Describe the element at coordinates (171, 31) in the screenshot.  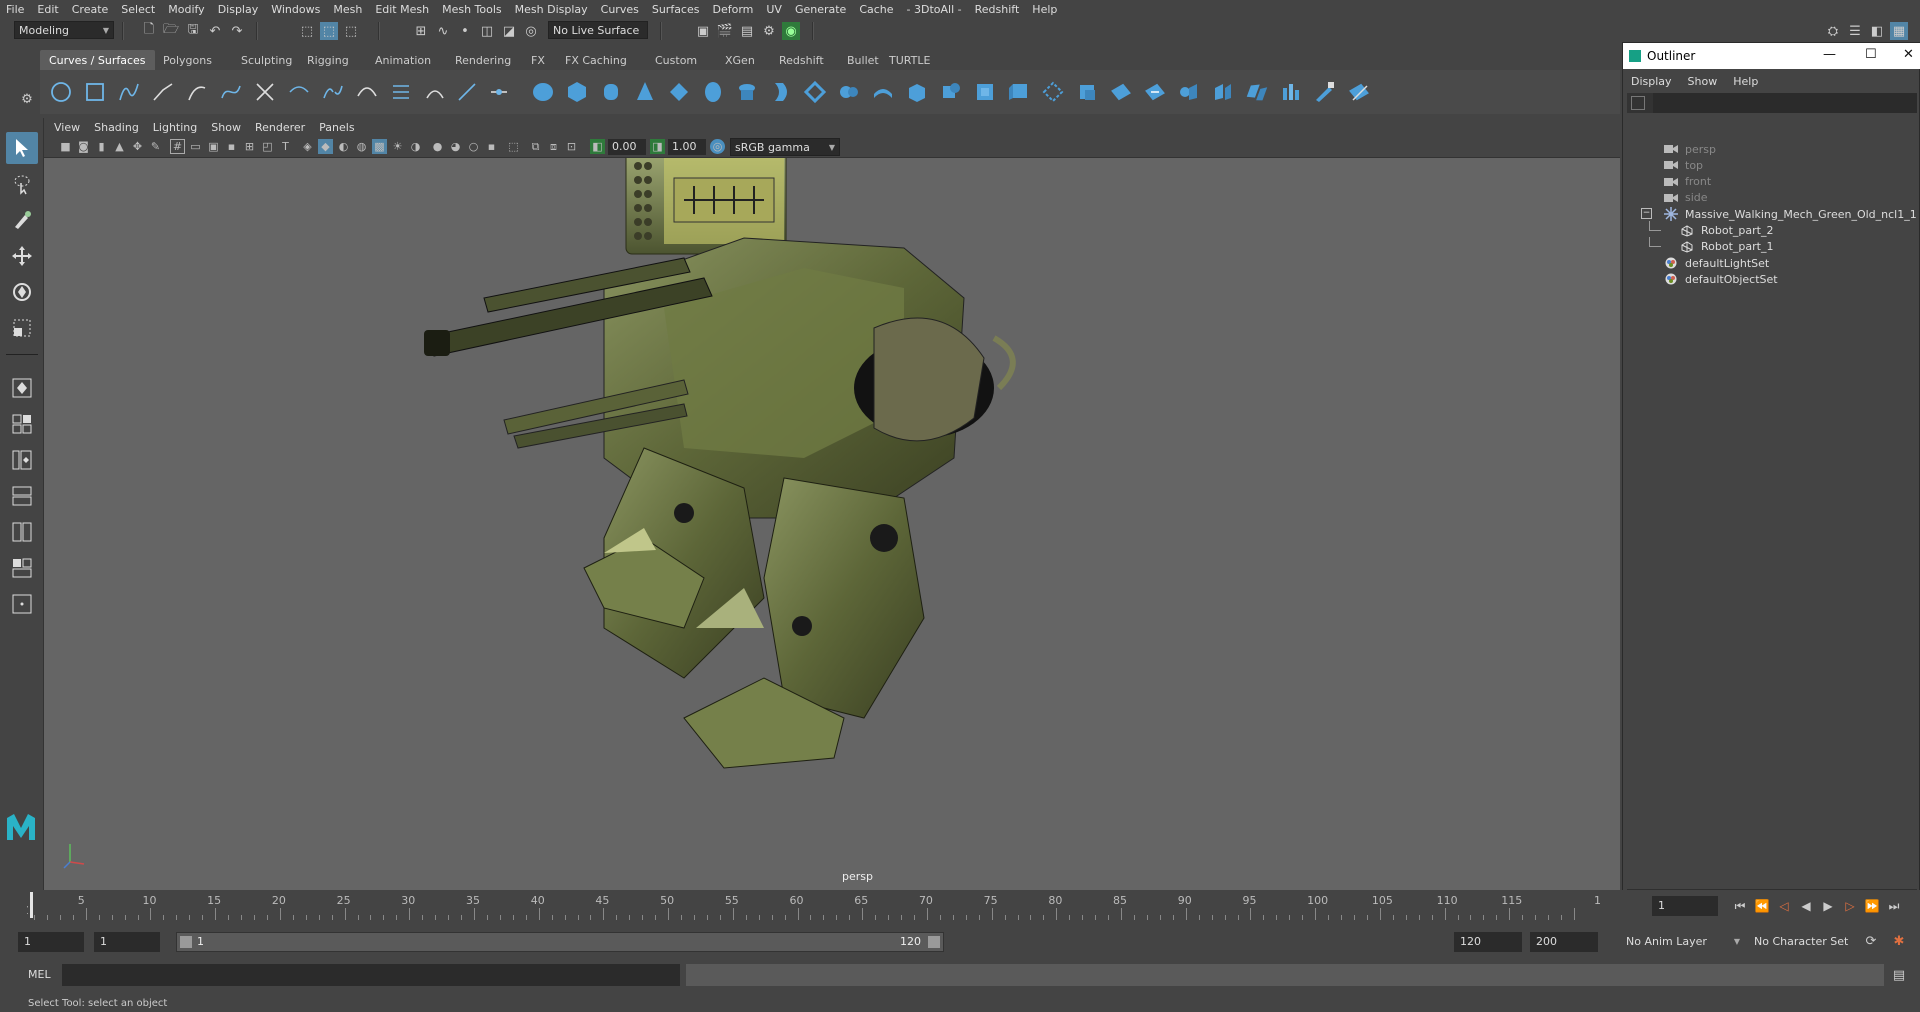
I see `open-scene-icon: 🗁` at that location.